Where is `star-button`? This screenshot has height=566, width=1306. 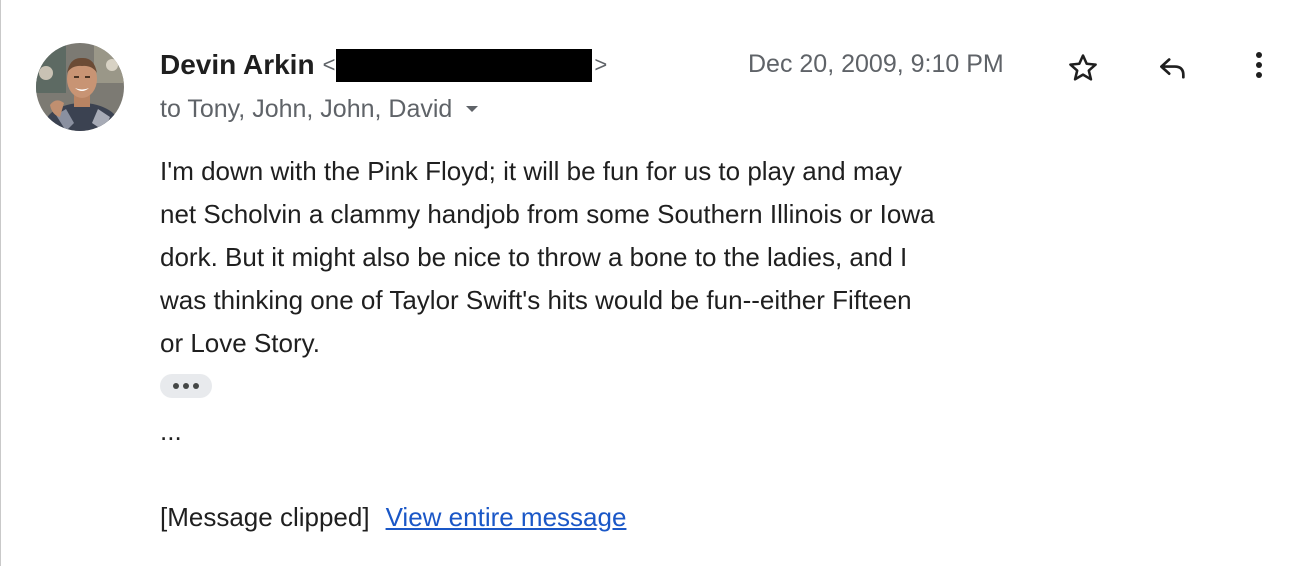
star-button is located at coordinates (1083, 68).